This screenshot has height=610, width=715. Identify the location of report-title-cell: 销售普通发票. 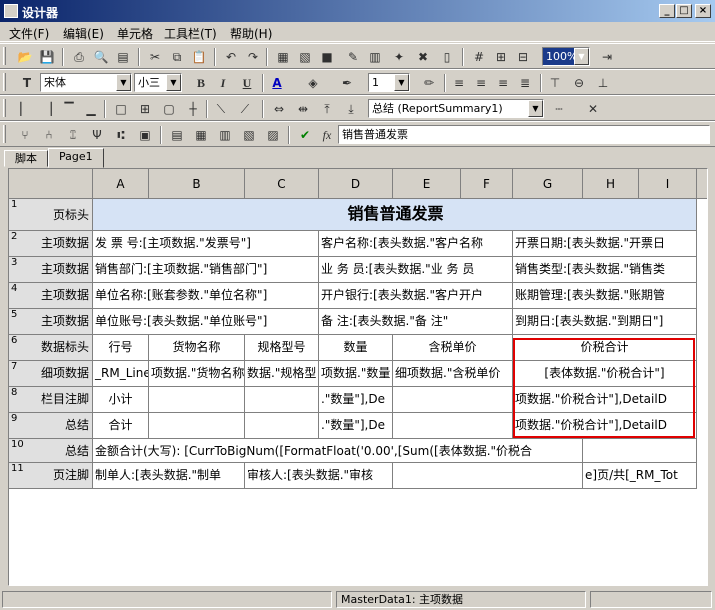
(395, 215).